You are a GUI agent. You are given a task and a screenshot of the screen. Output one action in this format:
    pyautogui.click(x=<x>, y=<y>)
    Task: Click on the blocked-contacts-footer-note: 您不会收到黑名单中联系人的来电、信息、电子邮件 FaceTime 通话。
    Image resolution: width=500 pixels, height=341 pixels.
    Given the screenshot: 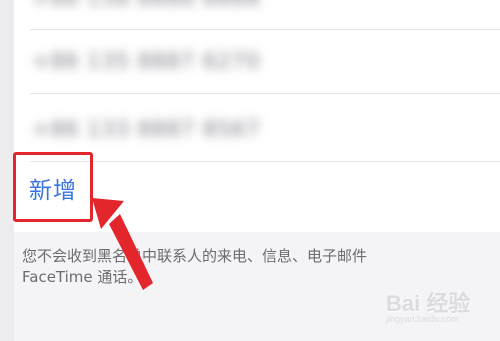 What is the action you would take?
    pyautogui.click(x=257, y=267)
    